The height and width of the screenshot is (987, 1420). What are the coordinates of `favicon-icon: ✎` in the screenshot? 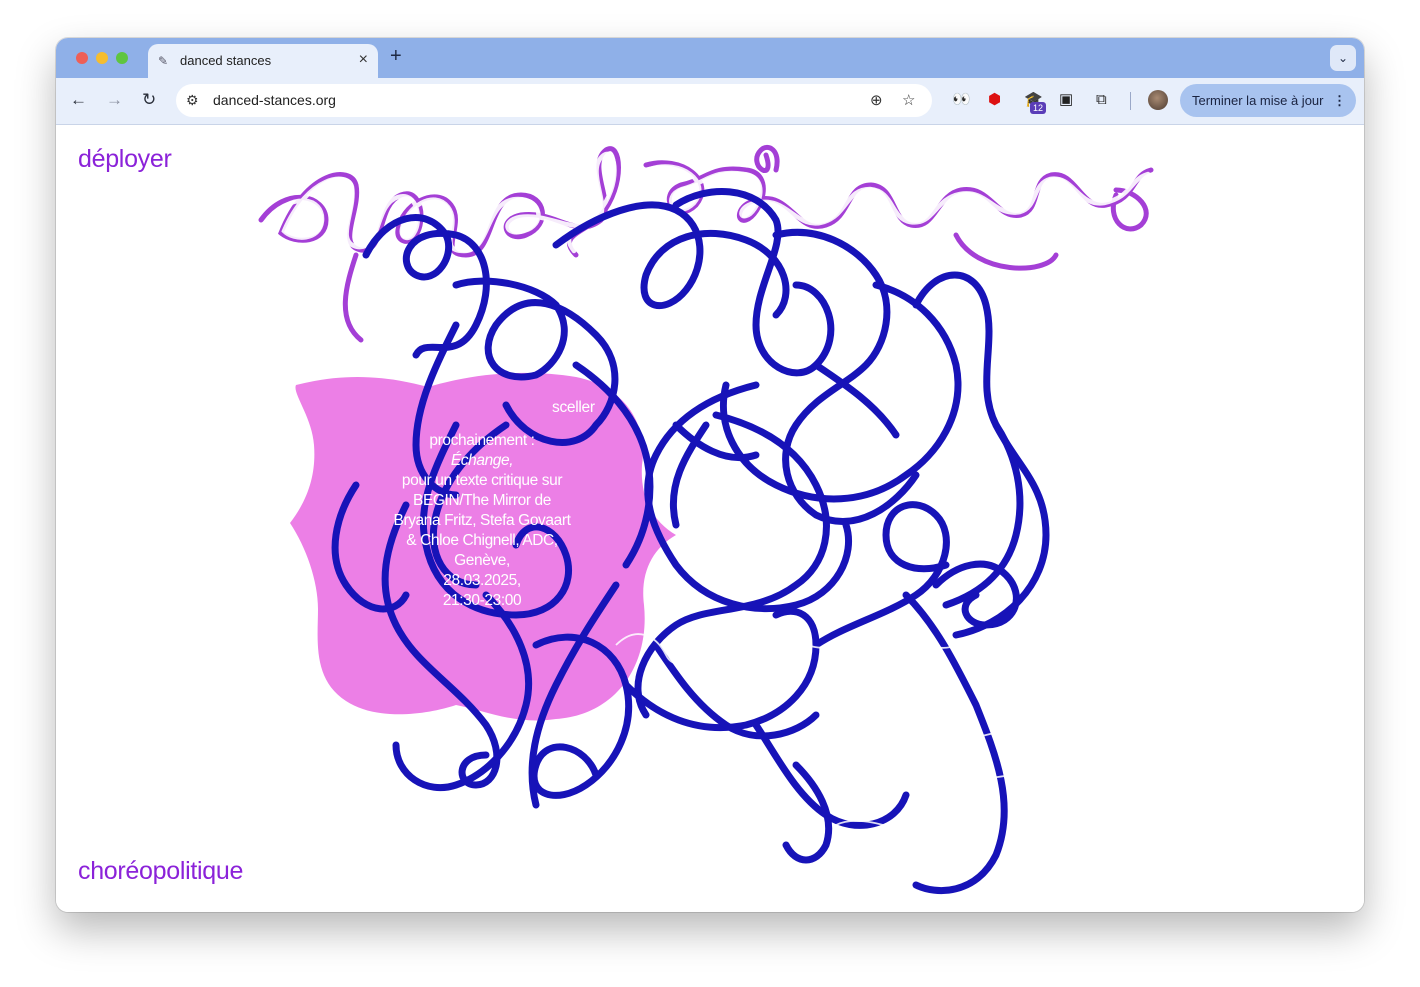 It's located at (163, 61).